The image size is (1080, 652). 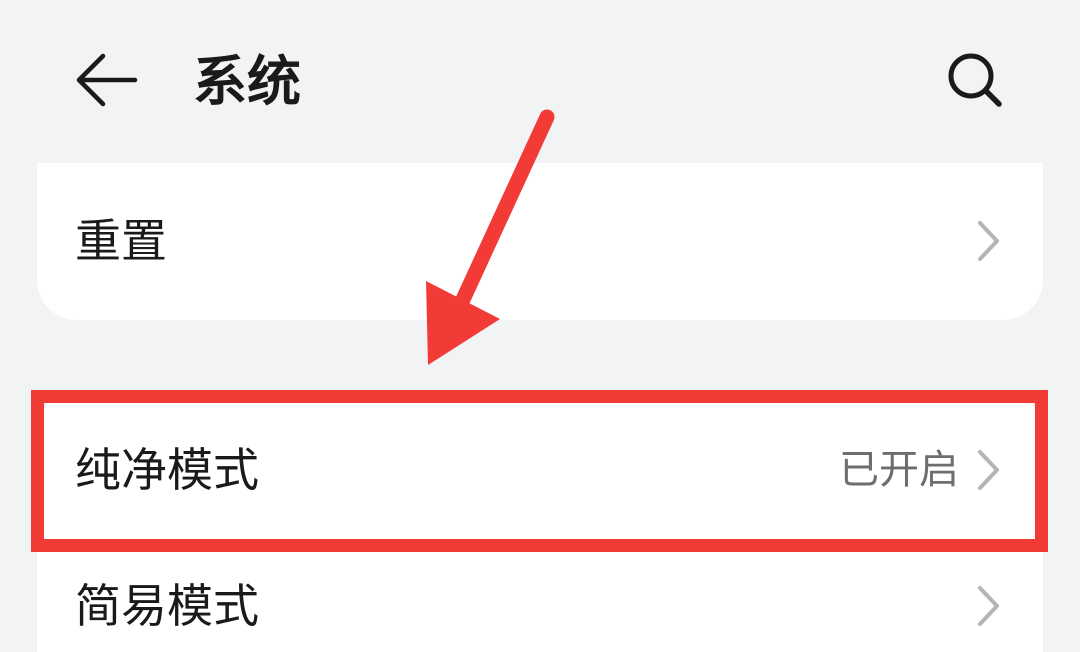 What do you see at coordinates (247, 81) in the screenshot?
I see `page-title: 系统` at bounding box center [247, 81].